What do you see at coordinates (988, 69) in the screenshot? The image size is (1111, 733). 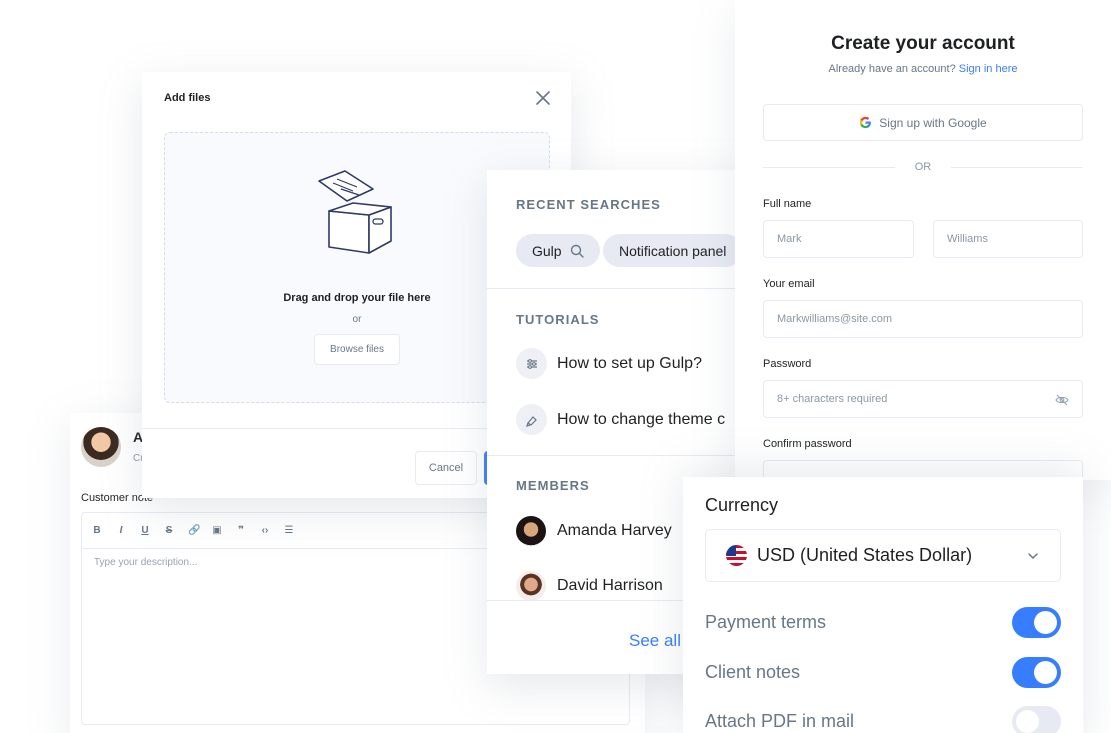 I see `signin-link: Sign in here` at bounding box center [988, 69].